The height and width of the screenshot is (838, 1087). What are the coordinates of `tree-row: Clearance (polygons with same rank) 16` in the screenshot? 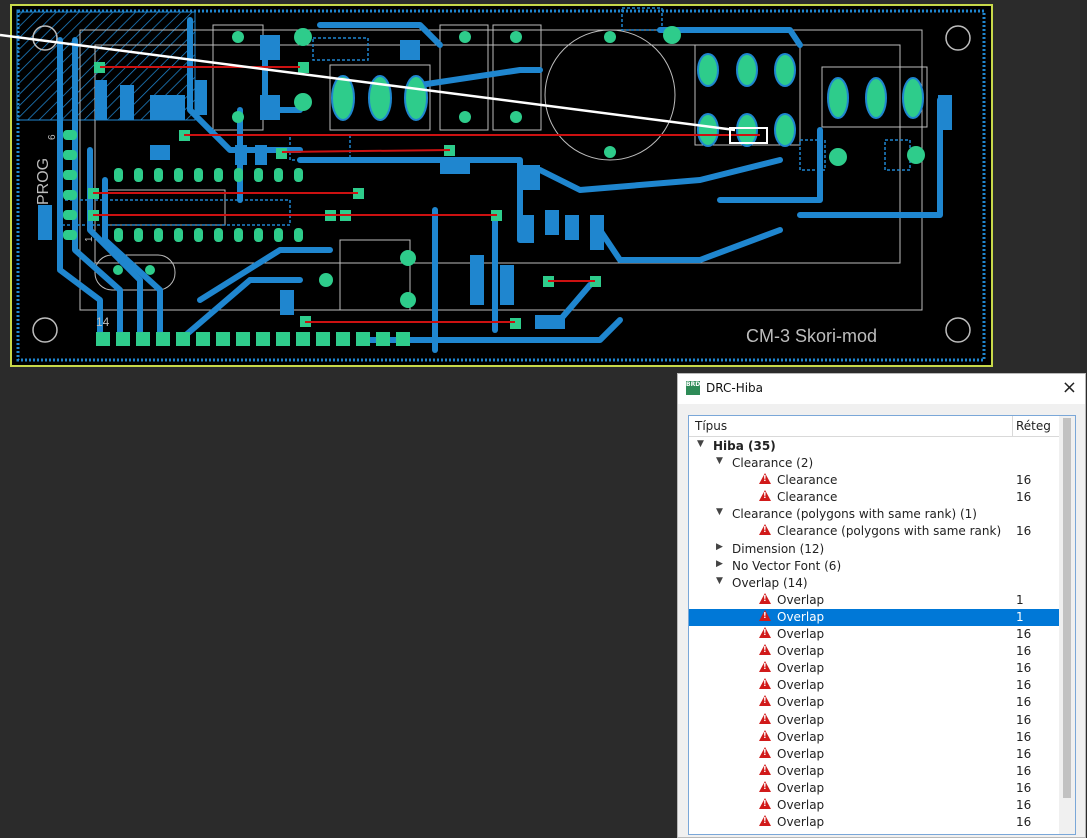 It's located at (874, 531).